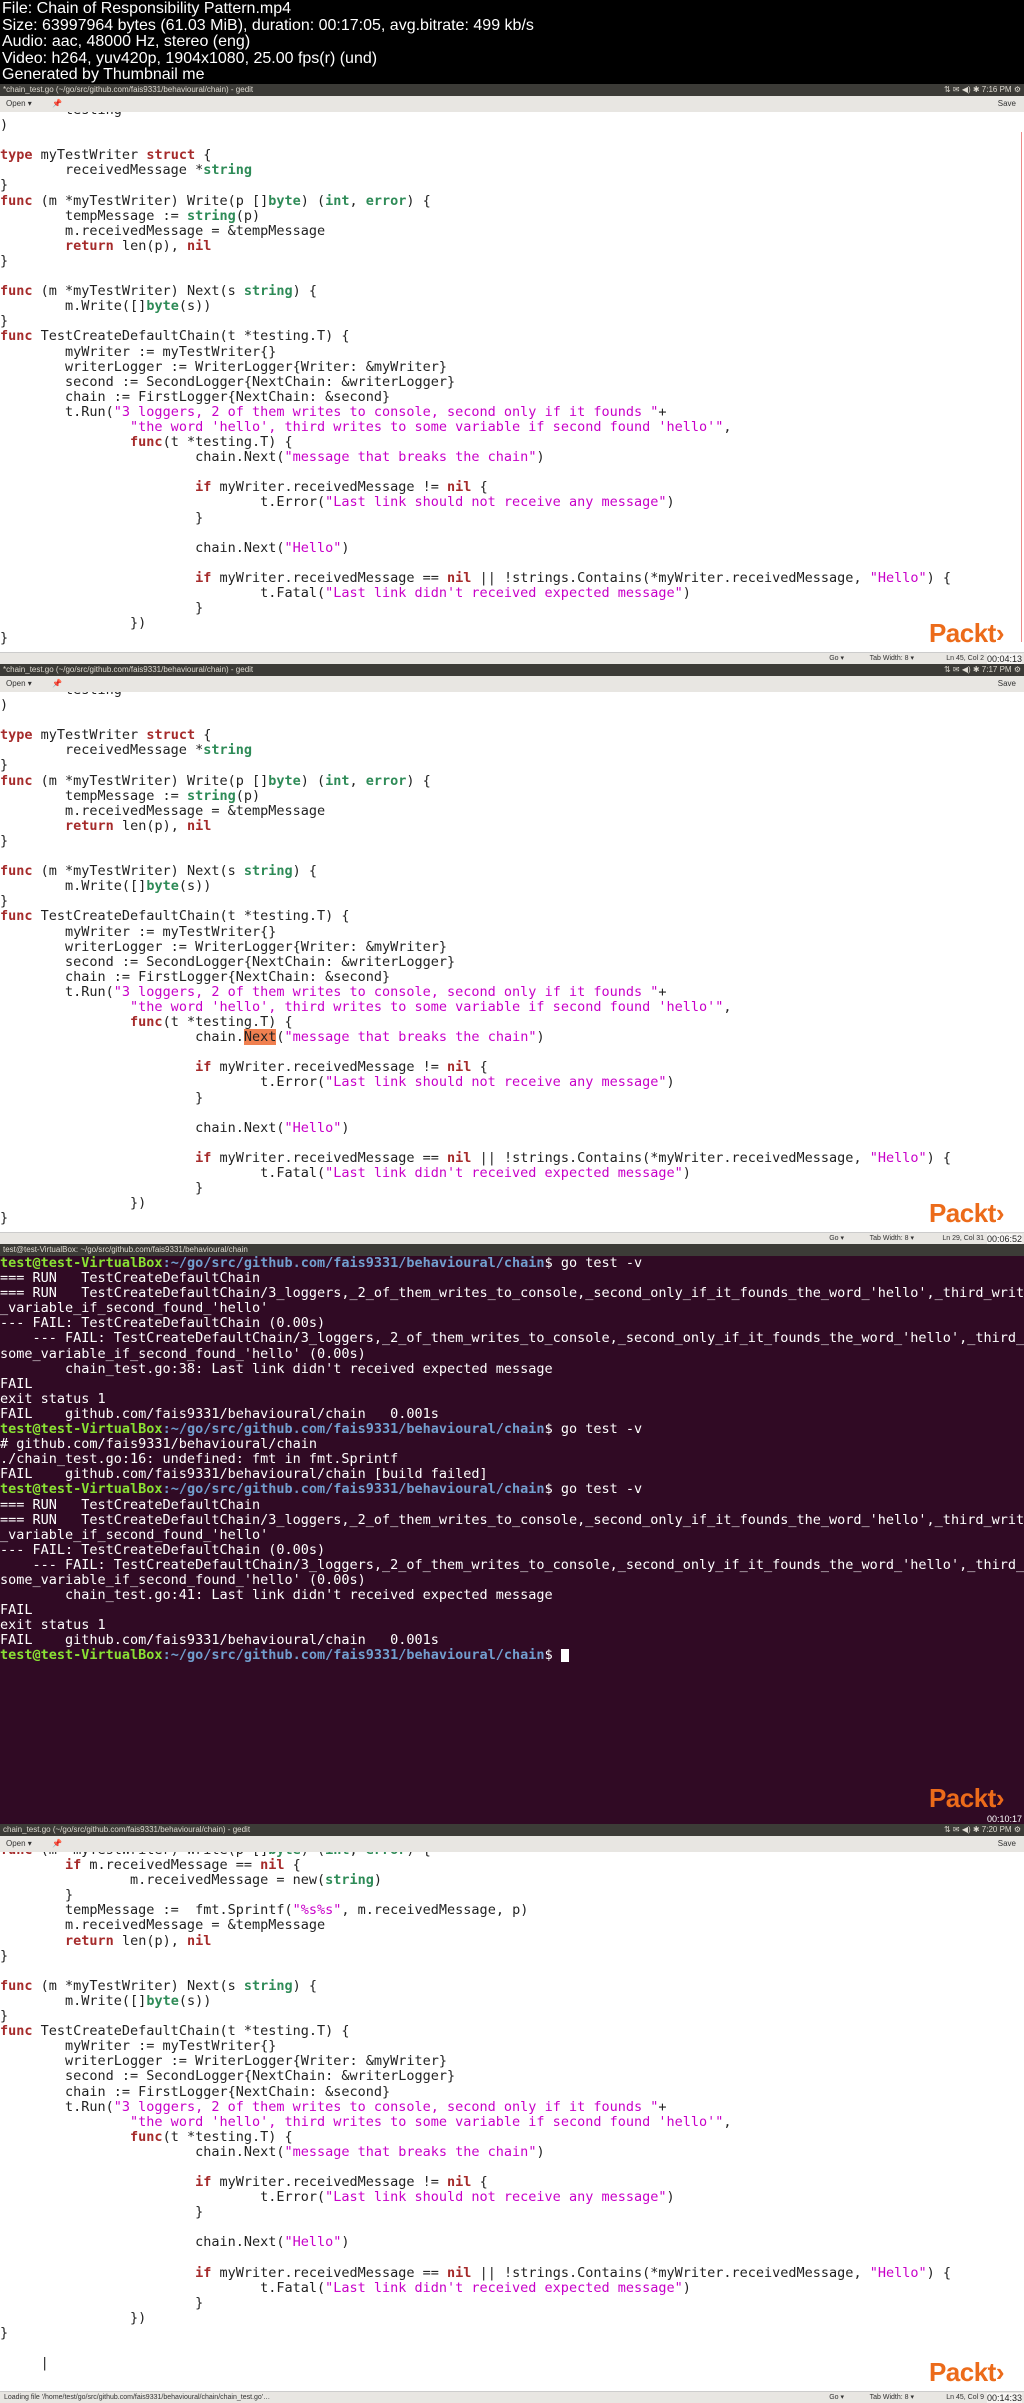  I want to click on right-margin-line, so click(1021, 387).